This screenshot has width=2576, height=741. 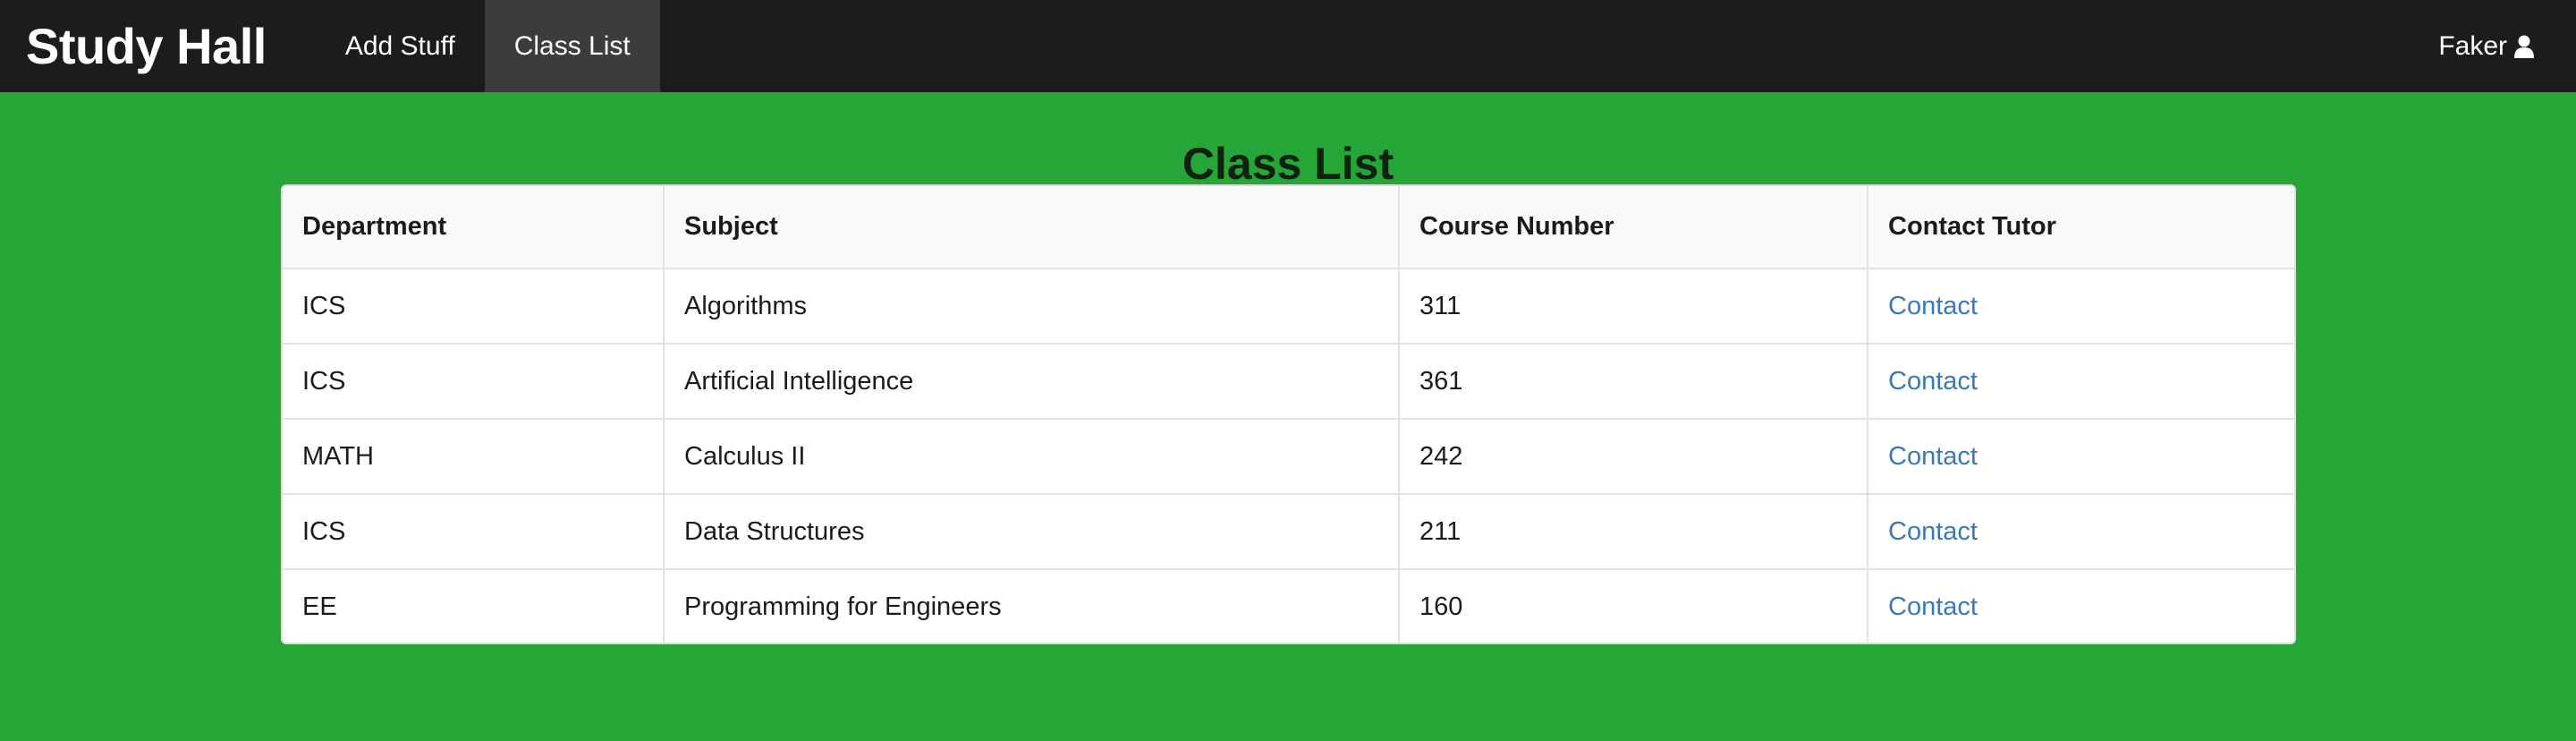 What do you see at coordinates (158, 46) in the screenshot?
I see `brand-logo: Study Hall` at bounding box center [158, 46].